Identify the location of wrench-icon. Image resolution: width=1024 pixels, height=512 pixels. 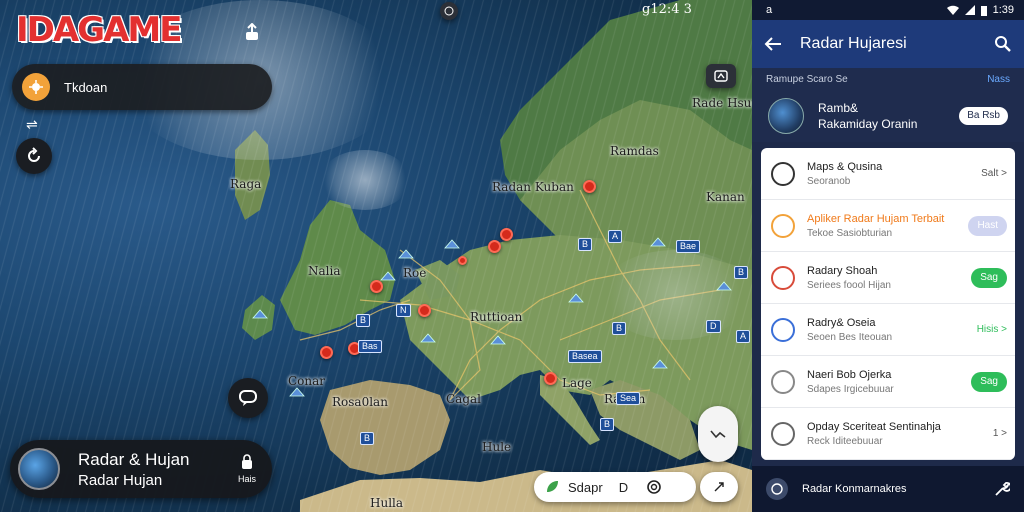
(1002, 489).